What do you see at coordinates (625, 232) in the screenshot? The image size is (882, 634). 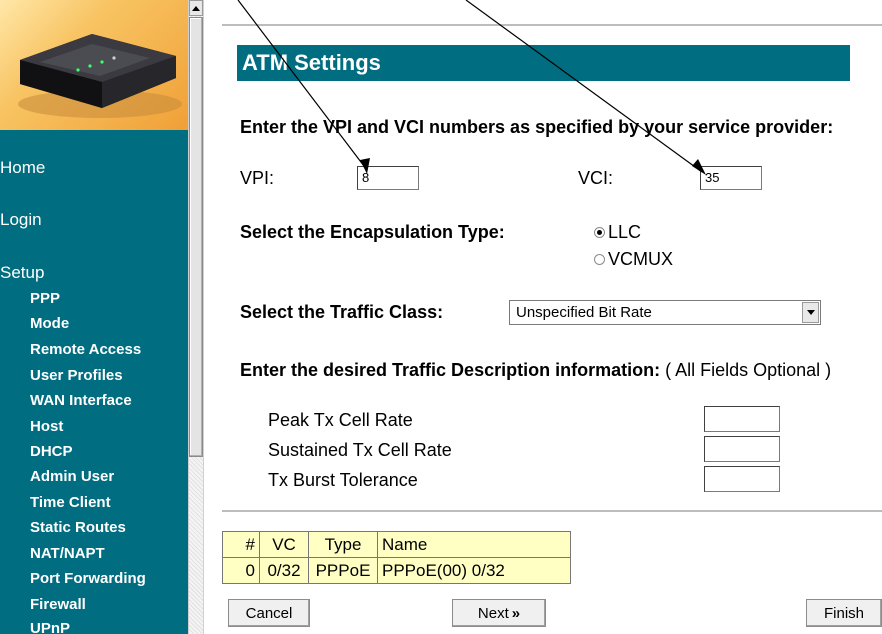 I see `radio-llc-label: LLC` at bounding box center [625, 232].